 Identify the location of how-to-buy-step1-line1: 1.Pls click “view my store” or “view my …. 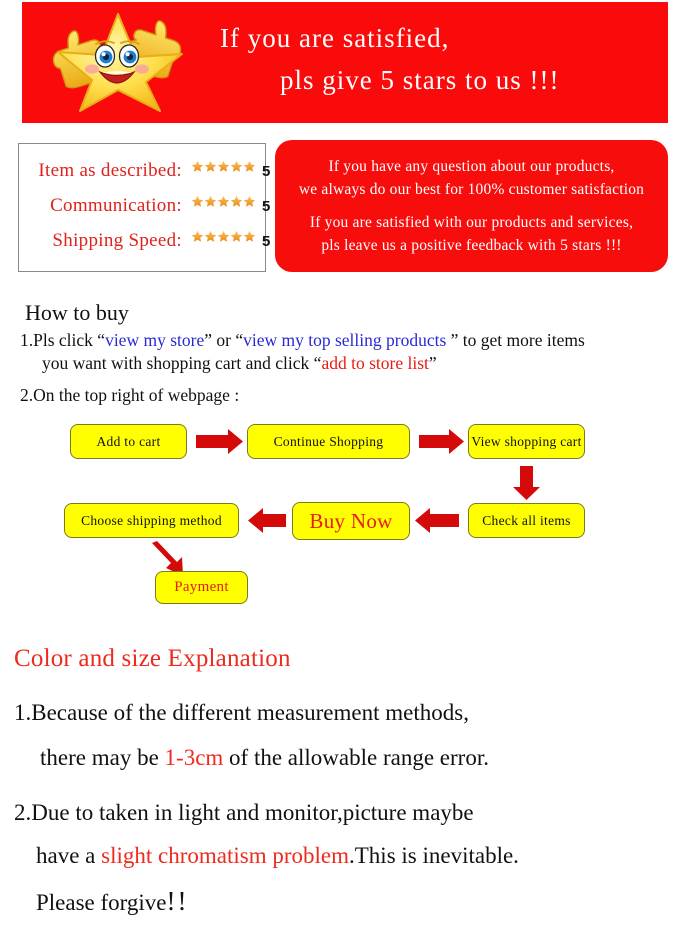
(302, 340).